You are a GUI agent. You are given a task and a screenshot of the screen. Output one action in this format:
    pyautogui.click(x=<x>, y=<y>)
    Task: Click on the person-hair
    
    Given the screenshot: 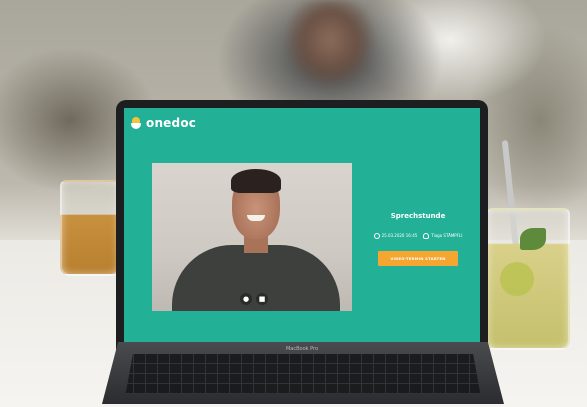 What is the action you would take?
    pyautogui.click(x=256, y=181)
    